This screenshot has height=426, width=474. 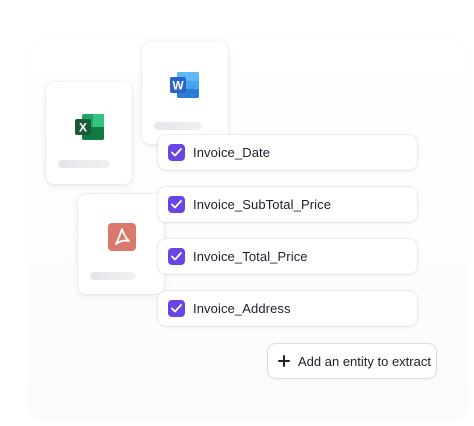 I want to click on excel-icon: X, so click(x=90, y=127).